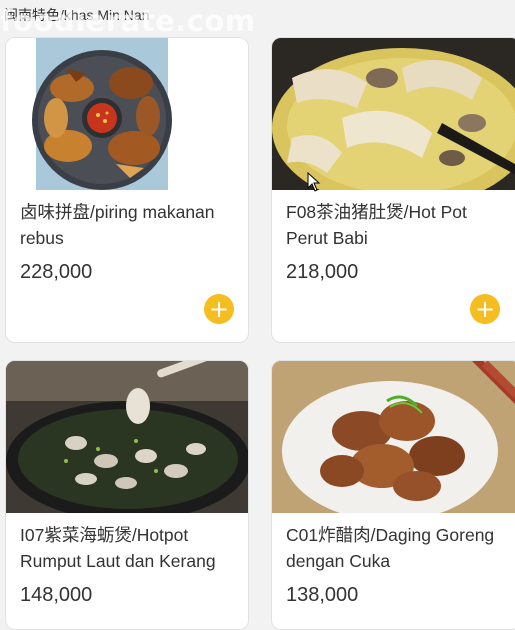 This screenshot has width=515, height=630. What do you see at coordinates (390, 548) in the screenshot?
I see `item-name: C01炸醋肉/Daging Goreng dengan Cuka` at bounding box center [390, 548].